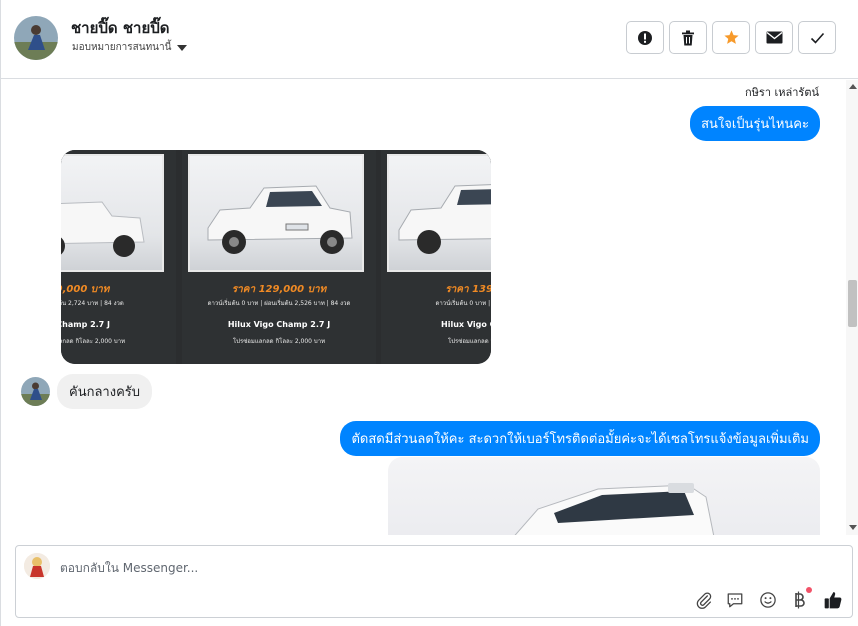  I want to click on conversation-scrollbar, so click(852, 307).